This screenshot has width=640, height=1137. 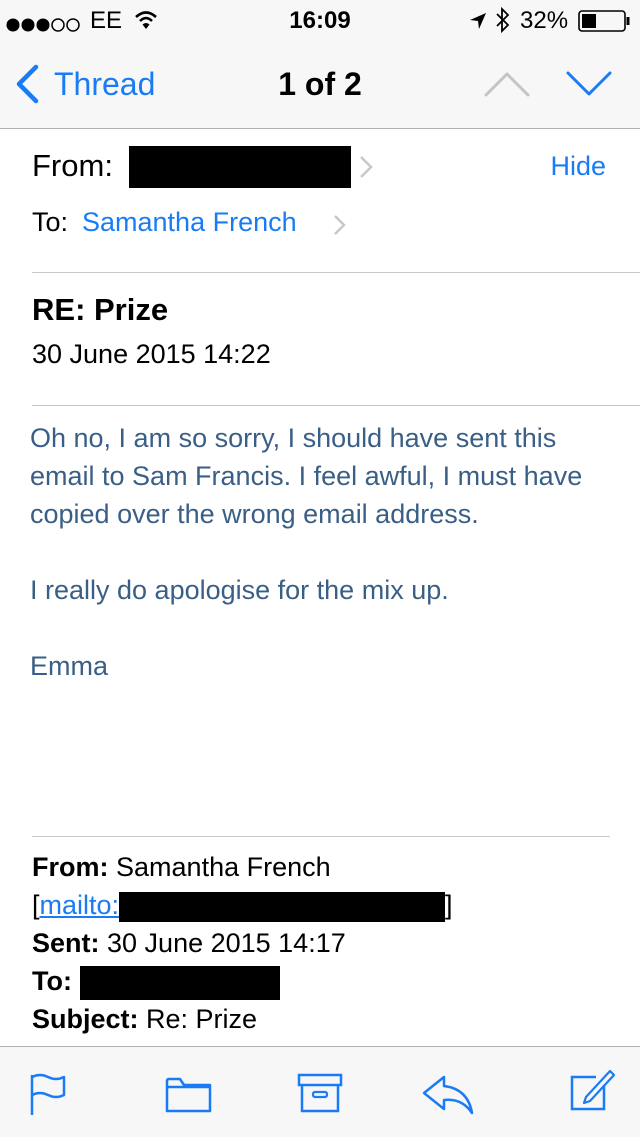 I want to click on redacted-recipient, so click(x=179, y=982).